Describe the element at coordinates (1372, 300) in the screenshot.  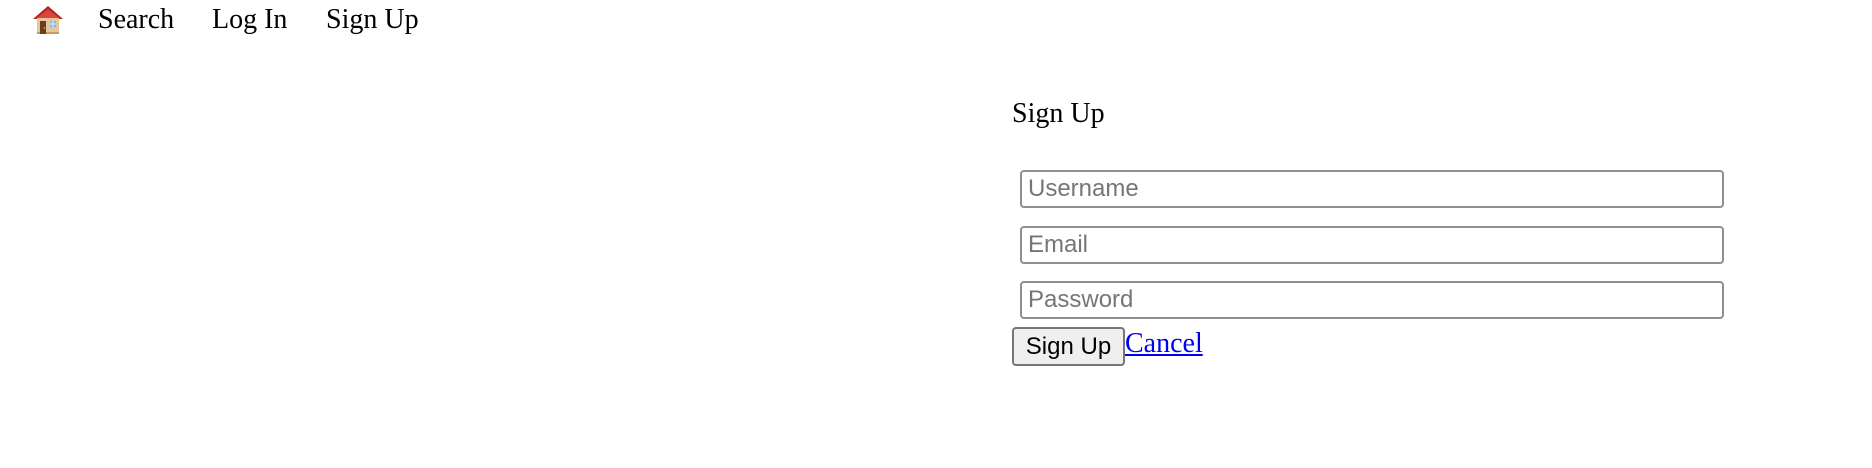
I see `password-input` at that location.